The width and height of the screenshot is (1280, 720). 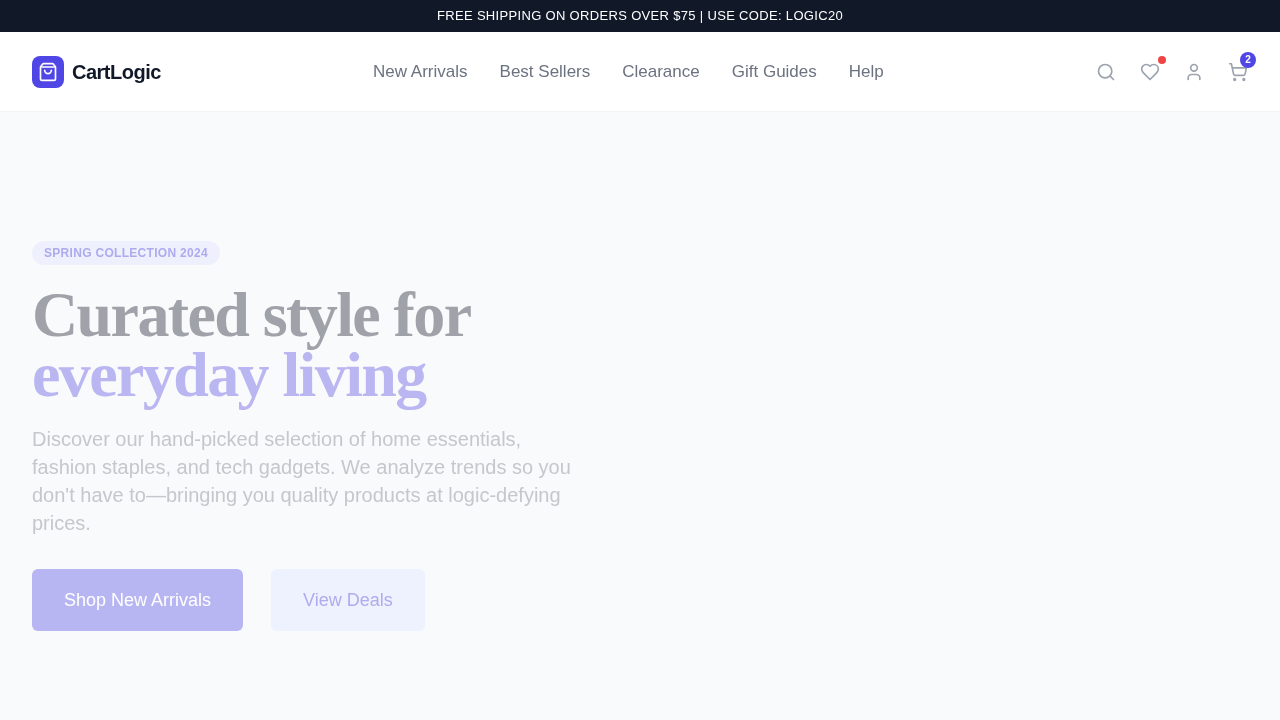 What do you see at coordinates (866, 71) in the screenshot?
I see `nav-link: Help` at bounding box center [866, 71].